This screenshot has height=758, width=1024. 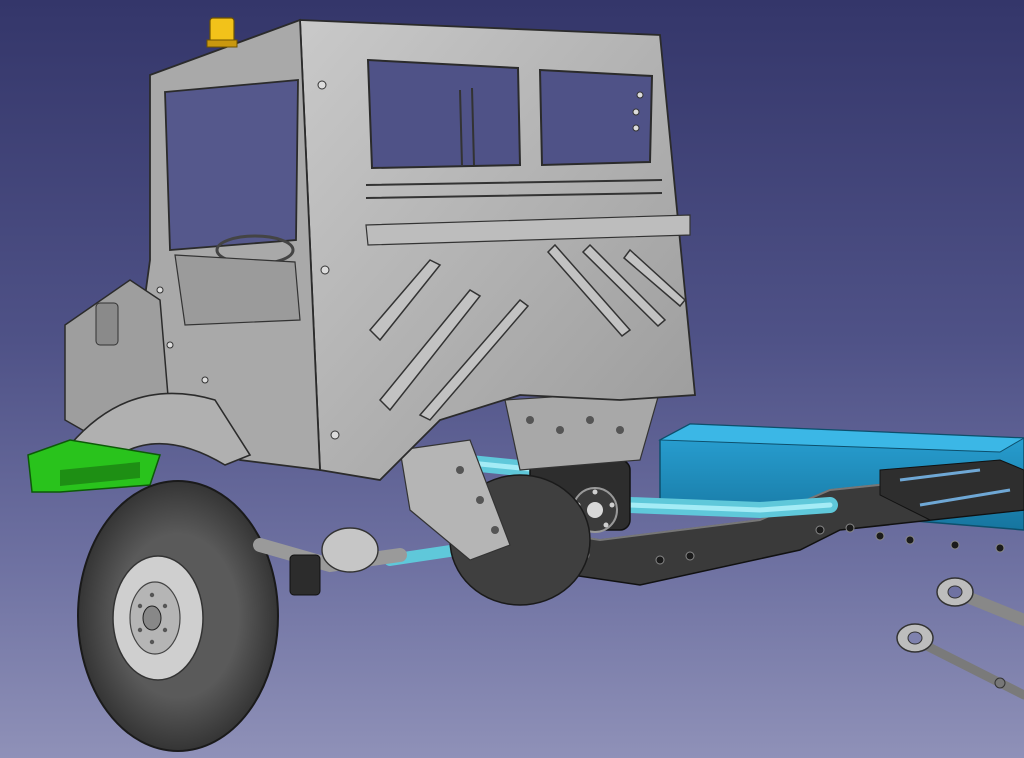 I want to click on tie-rod-end, so click(x=960, y=638).